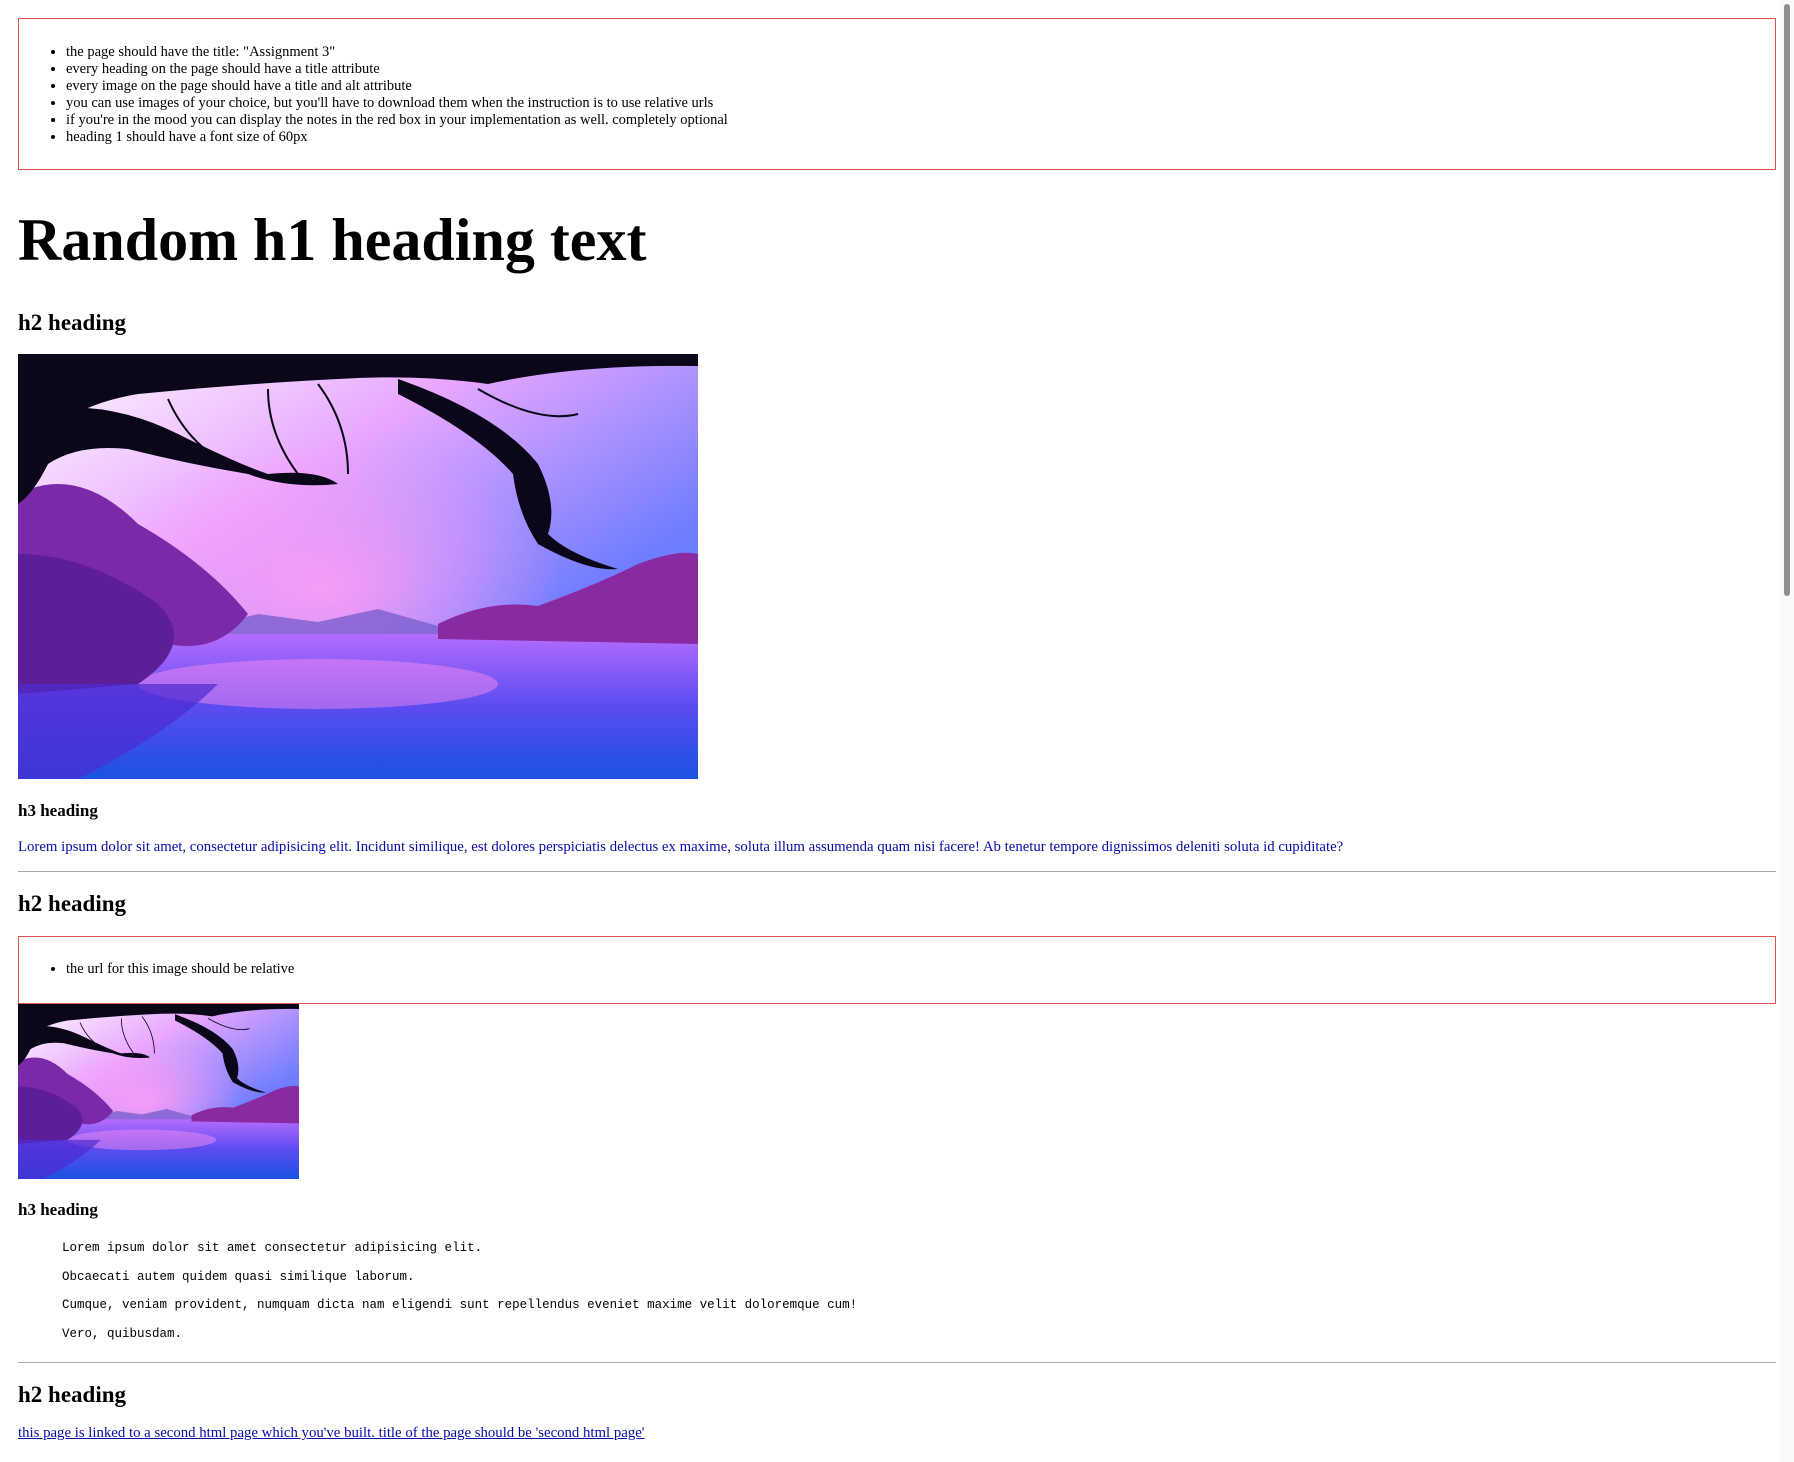 The width and height of the screenshot is (1794, 1462). I want to click on section-1-h3: h3 heading, so click(58, 810).